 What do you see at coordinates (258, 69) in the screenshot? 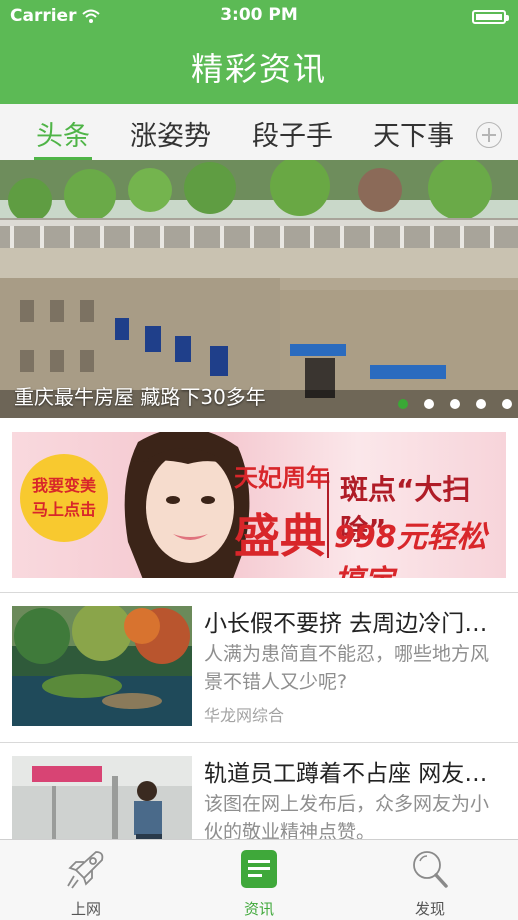
I see `page-title: 精彩资讯` at bounding box center [258, 69].